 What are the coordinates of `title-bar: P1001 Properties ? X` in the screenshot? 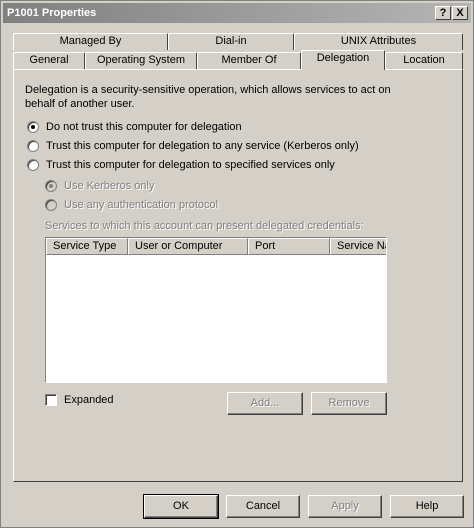 It's located at (237, 13).